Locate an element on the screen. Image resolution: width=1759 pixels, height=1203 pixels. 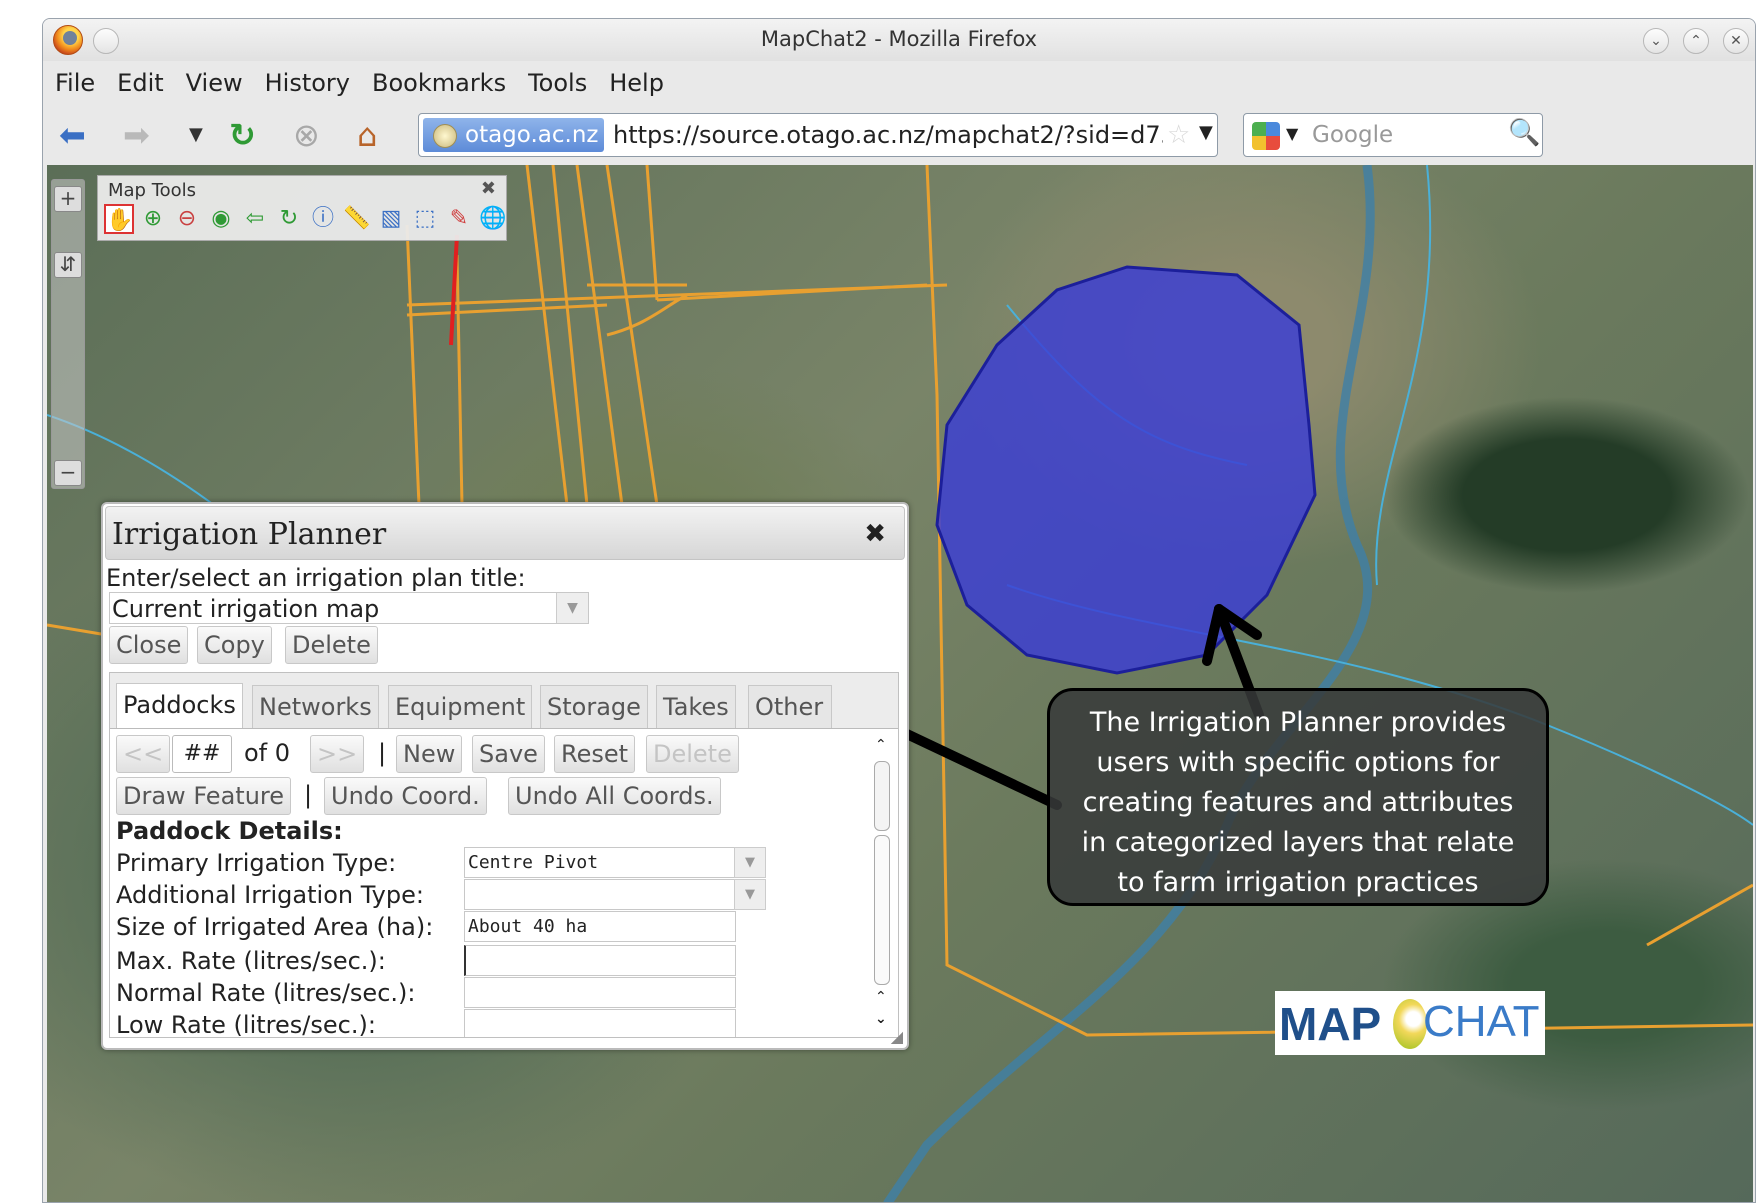
plan-title-combobox: Current irrigation map ▼ is located at coordinates (349, 608).